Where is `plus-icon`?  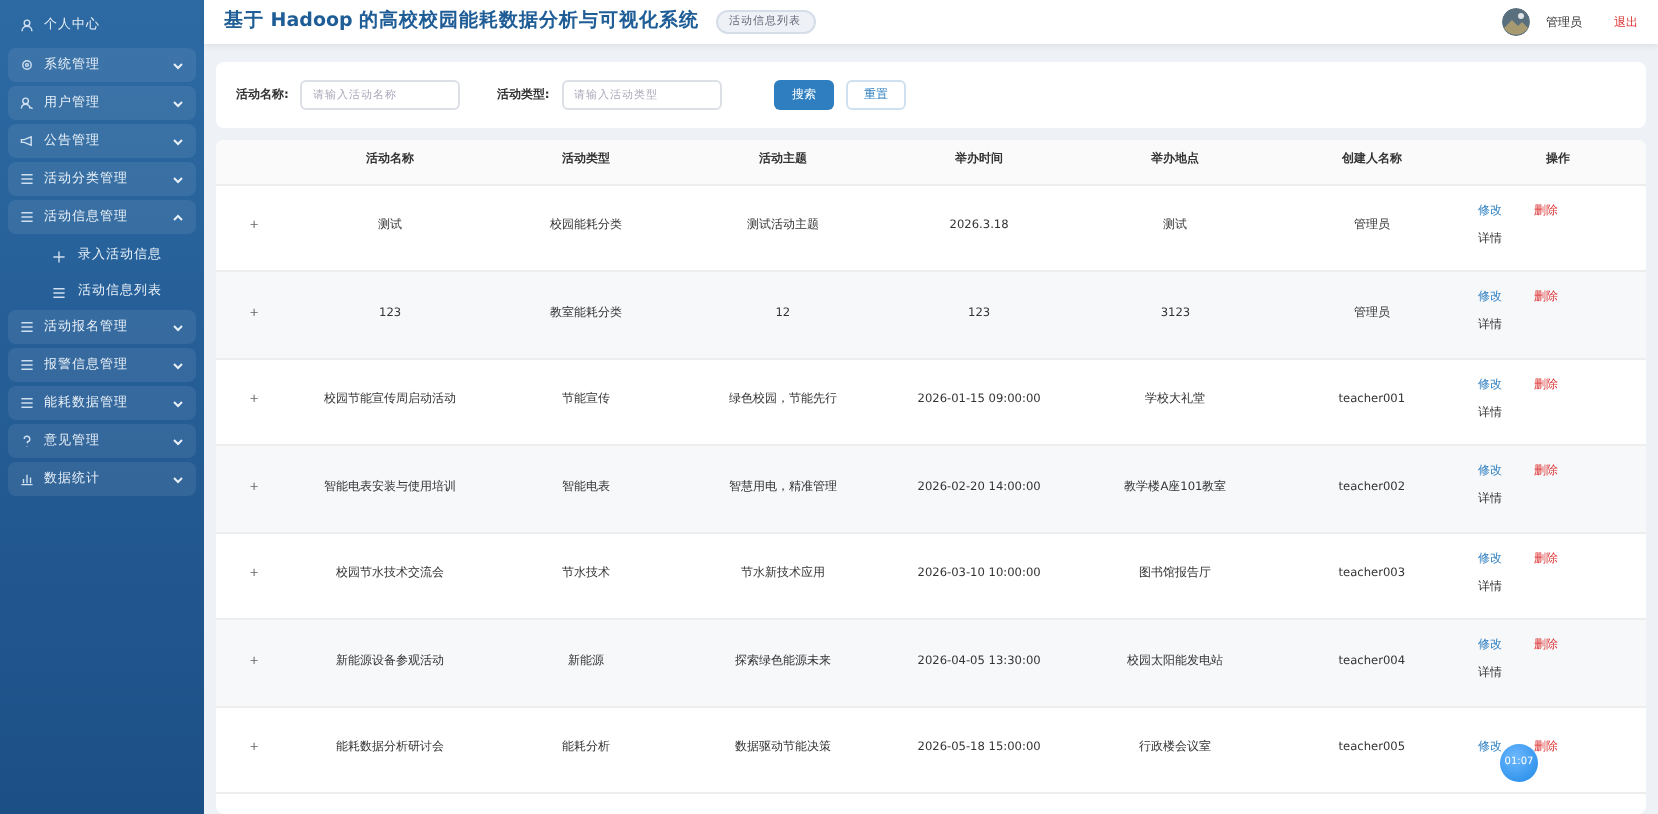
plus-icon is located at coordinates (59, 256).